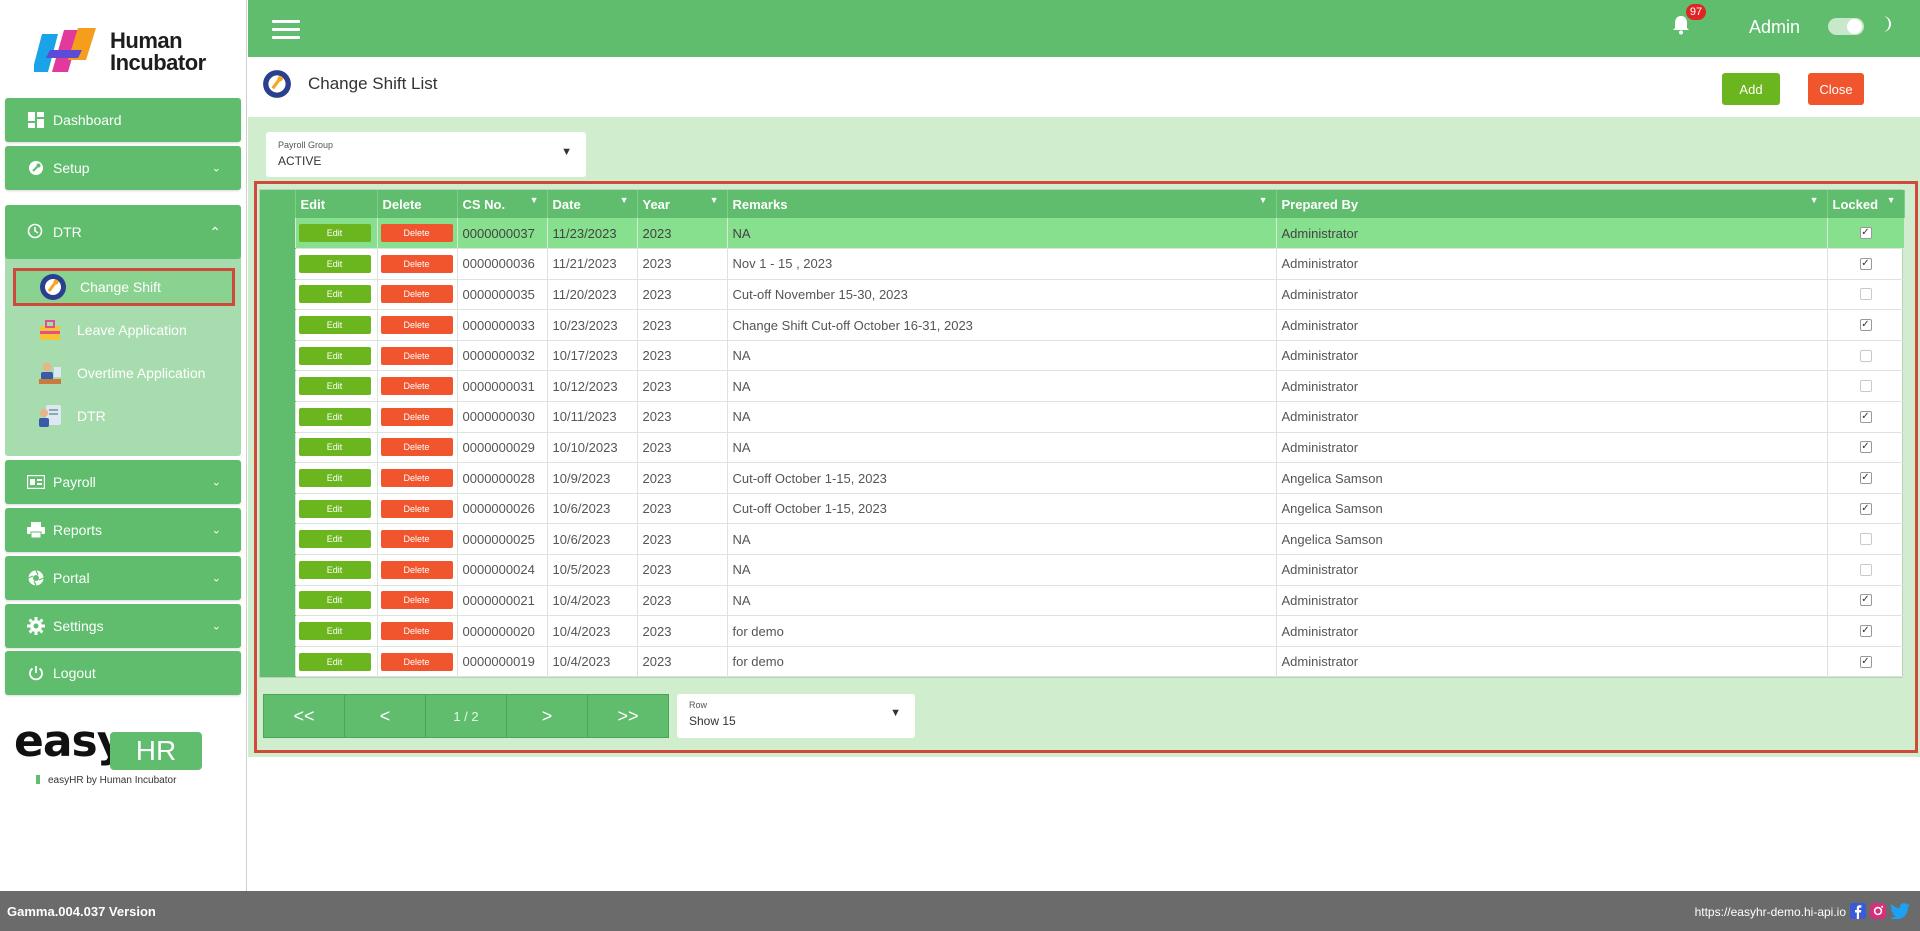  I want to click on column-header-prepared-by: Prepared By ▼, so click(1552, 204).